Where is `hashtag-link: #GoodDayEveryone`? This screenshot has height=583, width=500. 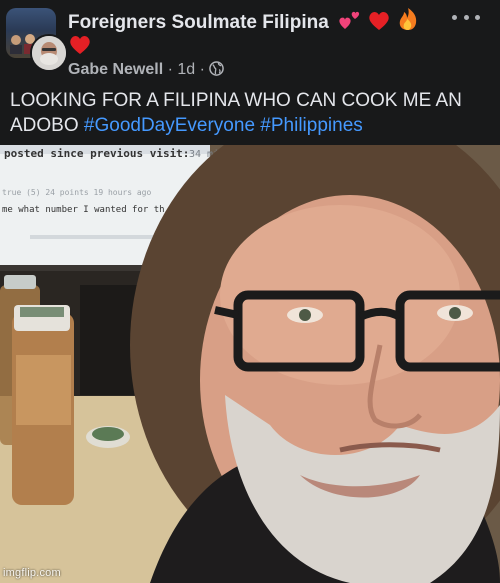 hashtag-link: #GoodDayEveryone is located at coordinates (169, 125).